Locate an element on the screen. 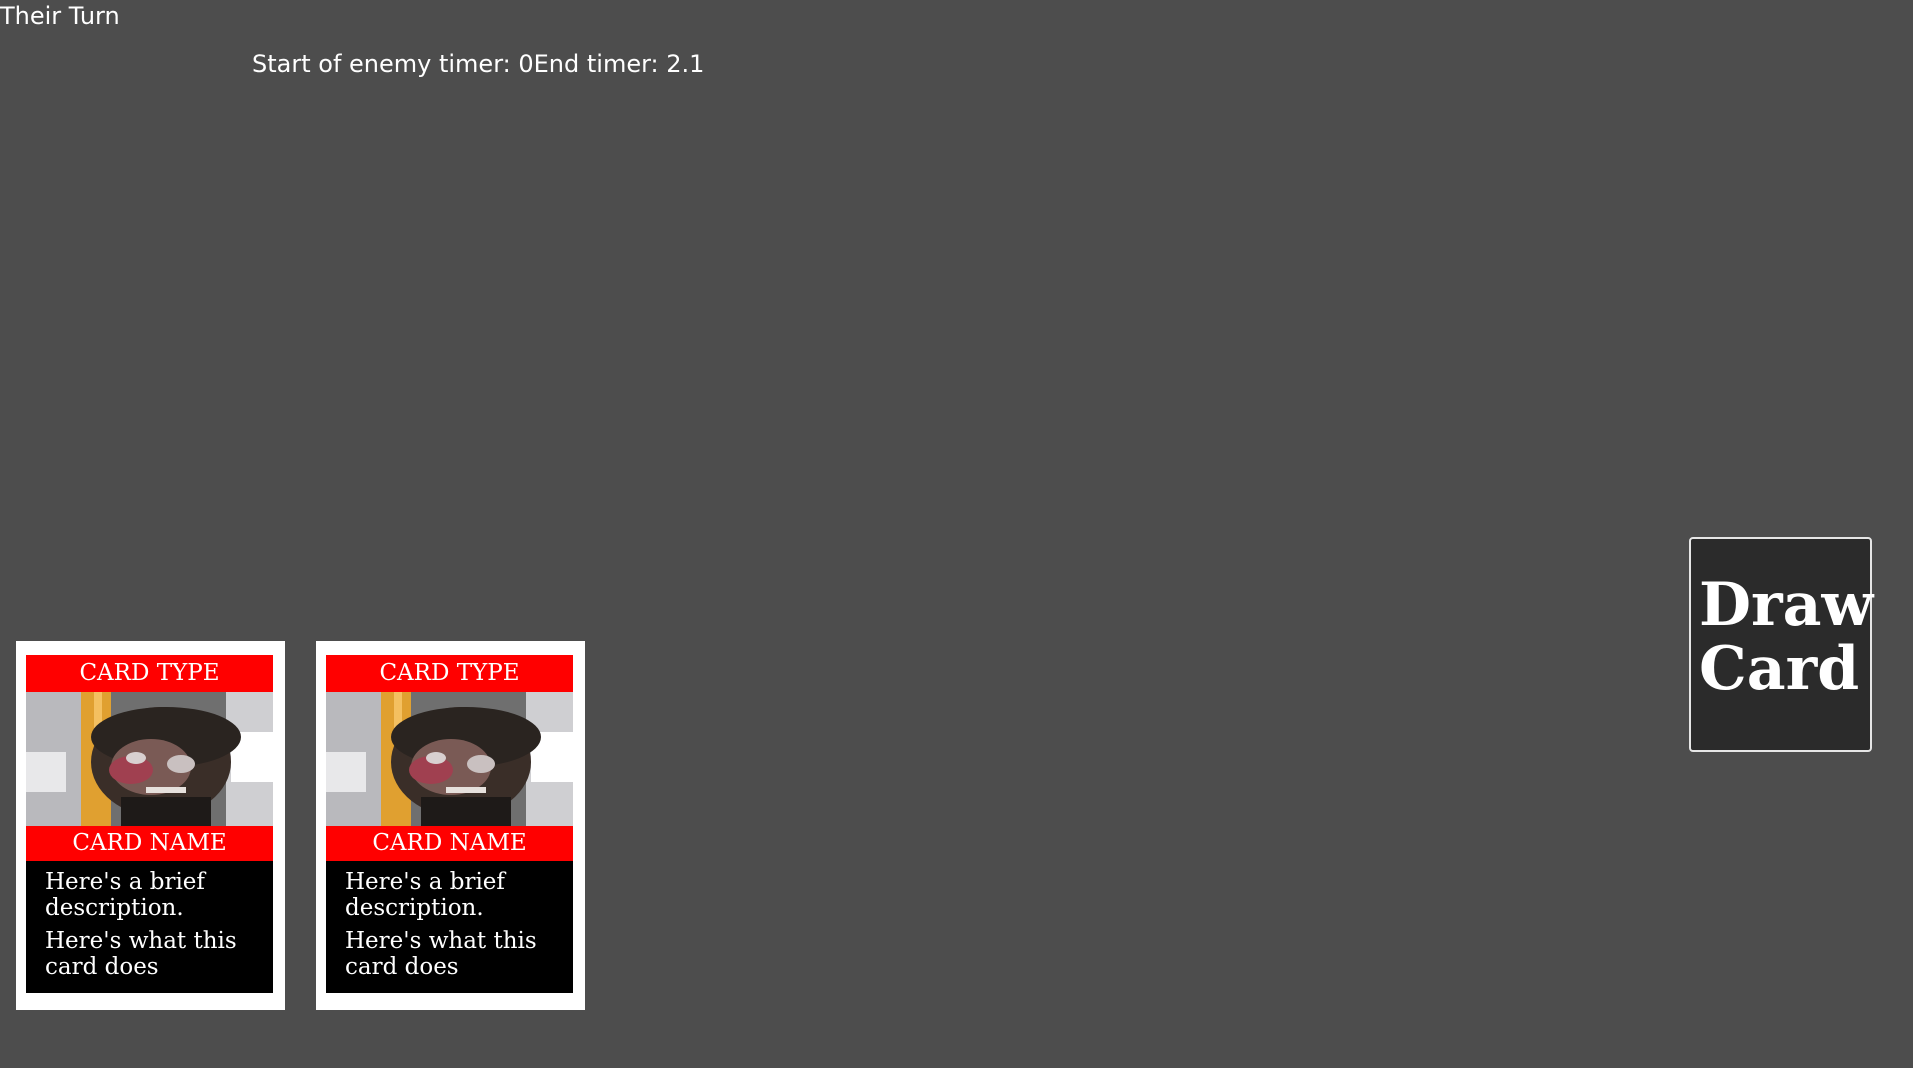 The width and height of the screenshot is (1913, 1068). draw-card-button: Draw Card is located at coordinates (1781, 644).